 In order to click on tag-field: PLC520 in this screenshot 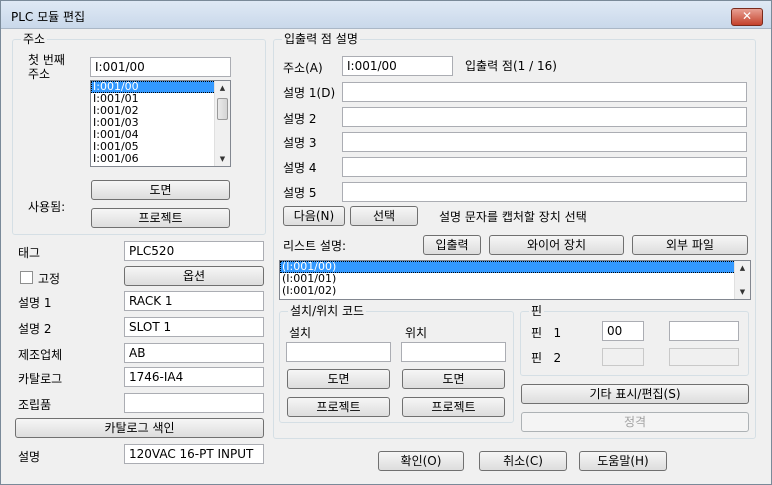, I will do `click(194, 251)`.